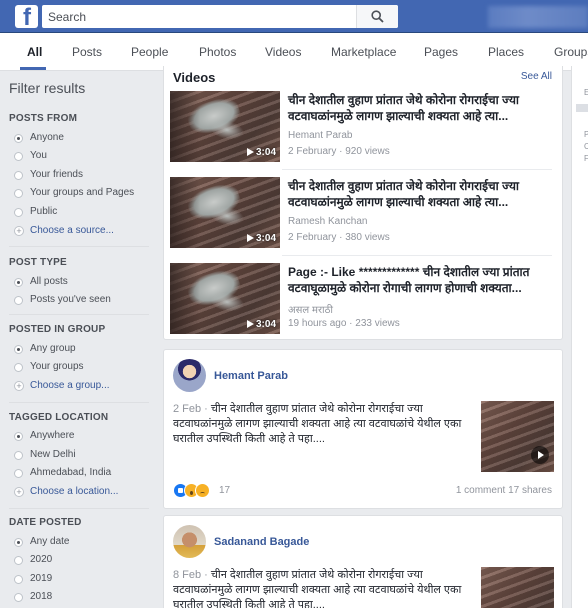 Image resolution: width=588 pixels, height=608 pixels. Describe the element at coordinates (538, 17) in the screenshot. I see `blurred-profile-area` at that location.